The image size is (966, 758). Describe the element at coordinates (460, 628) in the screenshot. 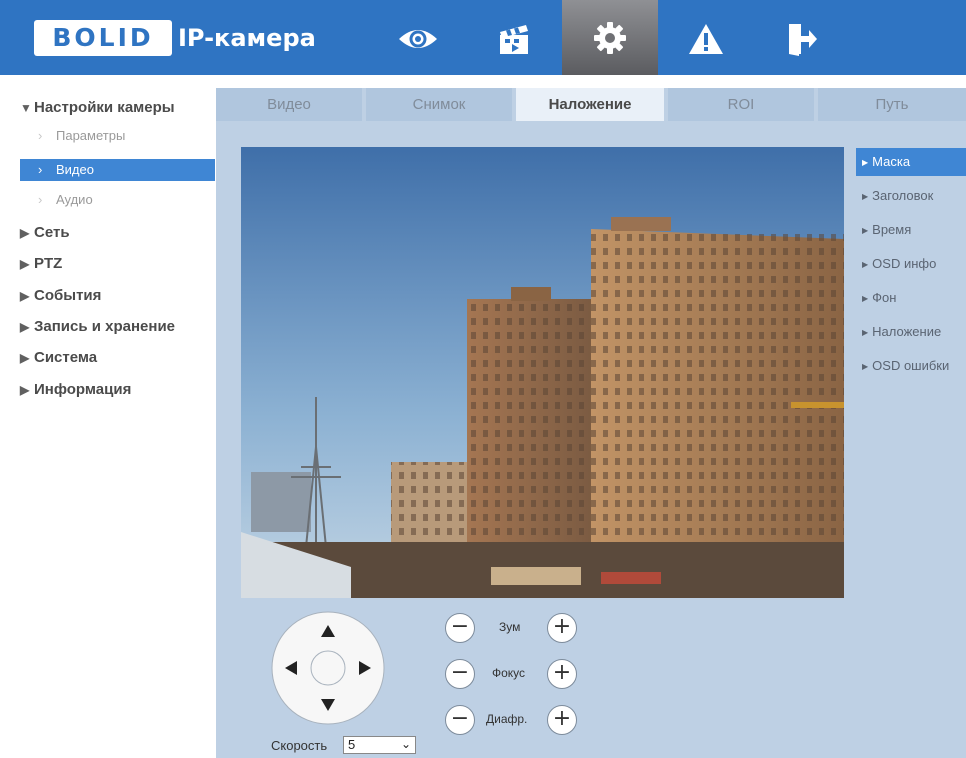

I see `zoom-out-button: −` at that location.